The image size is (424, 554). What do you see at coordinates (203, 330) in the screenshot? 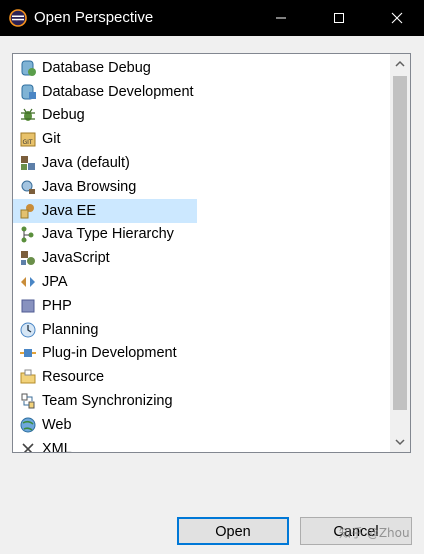
I see `perspective-item-planning: Planning` at bounding box center [203, 330].